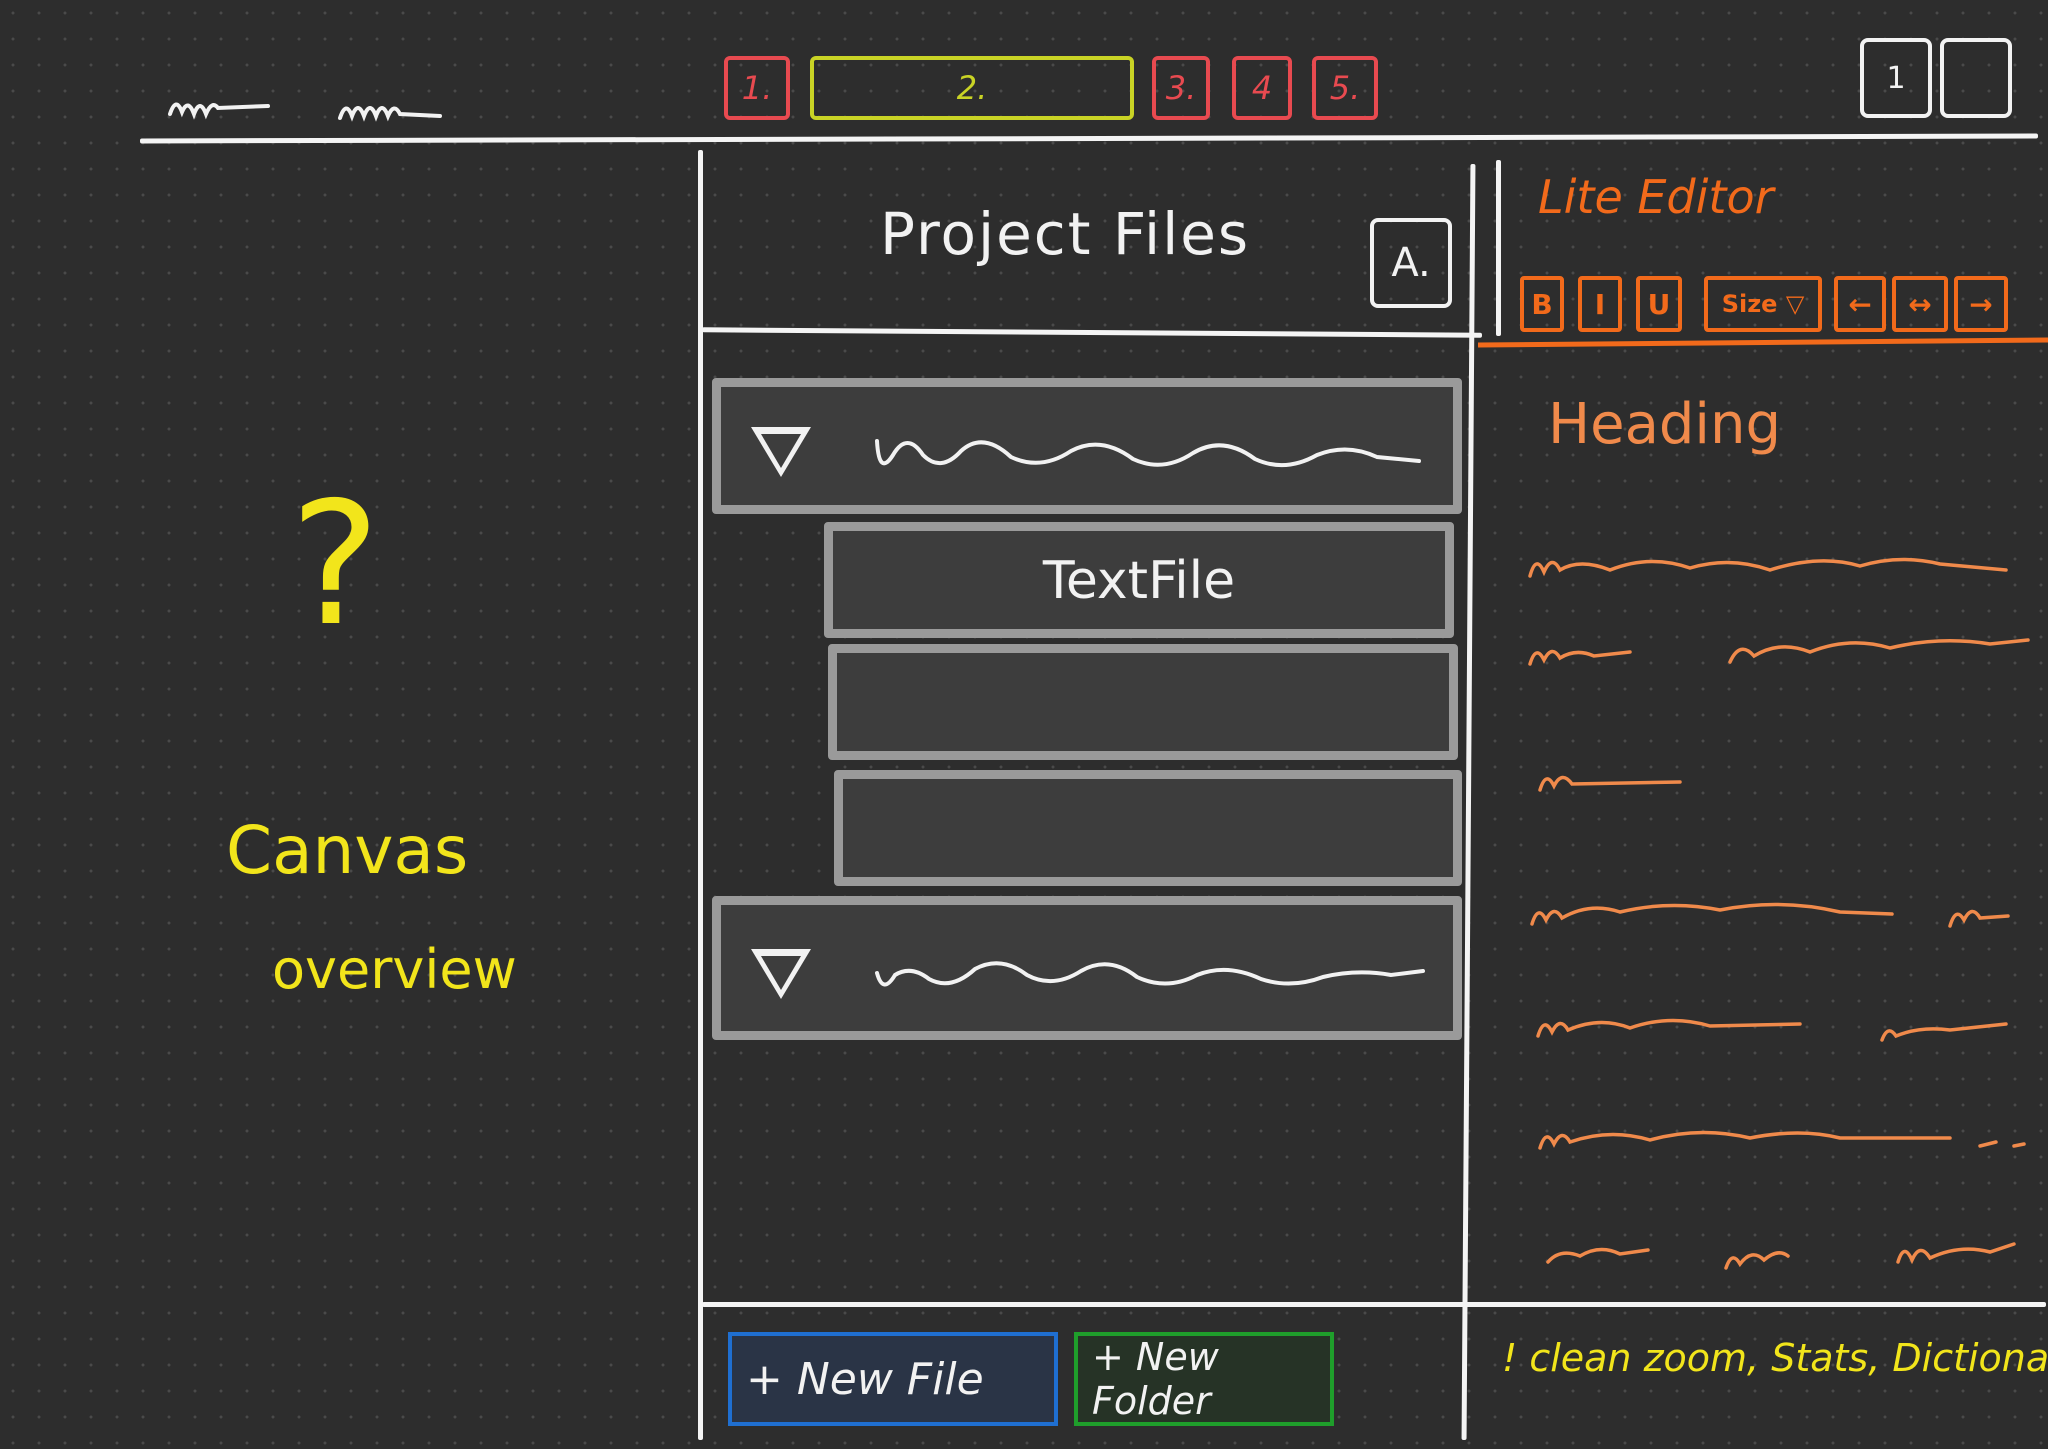 The height and width of the screenshot is (1449, 2048). What do you see at coordinates (1763, 304) in the screenshot?
I see `font-size-dropdown: Size ▽` at bounding box center [1763, 304].